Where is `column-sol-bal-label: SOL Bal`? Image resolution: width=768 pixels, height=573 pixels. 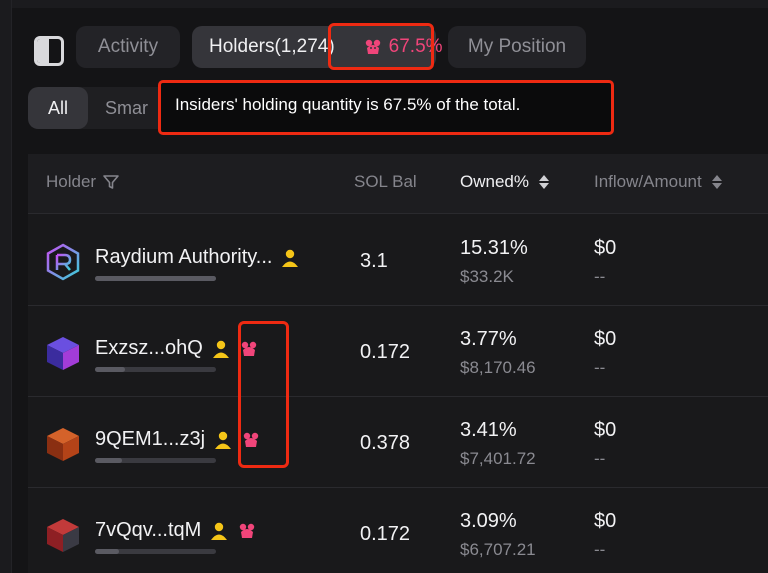
column-sol-bal-label: SOL Bal is located at coordinates (385, 181).